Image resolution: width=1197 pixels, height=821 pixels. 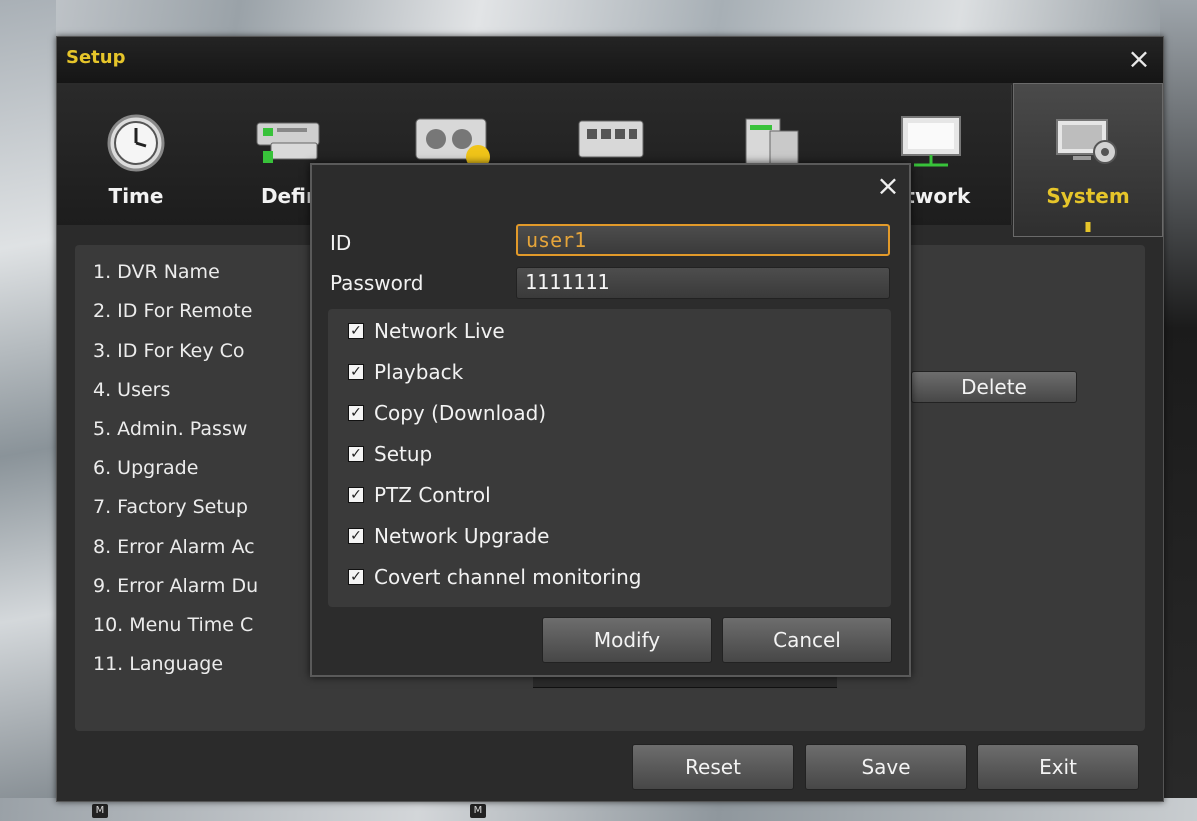 What do you see at coordinates (1088, 227) in the screenshot?
I see `active-tab-indicator` at bounding box center [1088, 227].